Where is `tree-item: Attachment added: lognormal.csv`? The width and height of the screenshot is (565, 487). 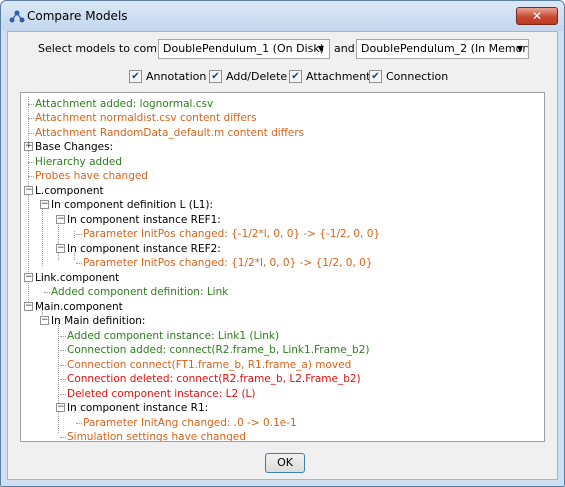
tree-item: Attachment added: lognormal.csv is located at coordinates (120, 104).